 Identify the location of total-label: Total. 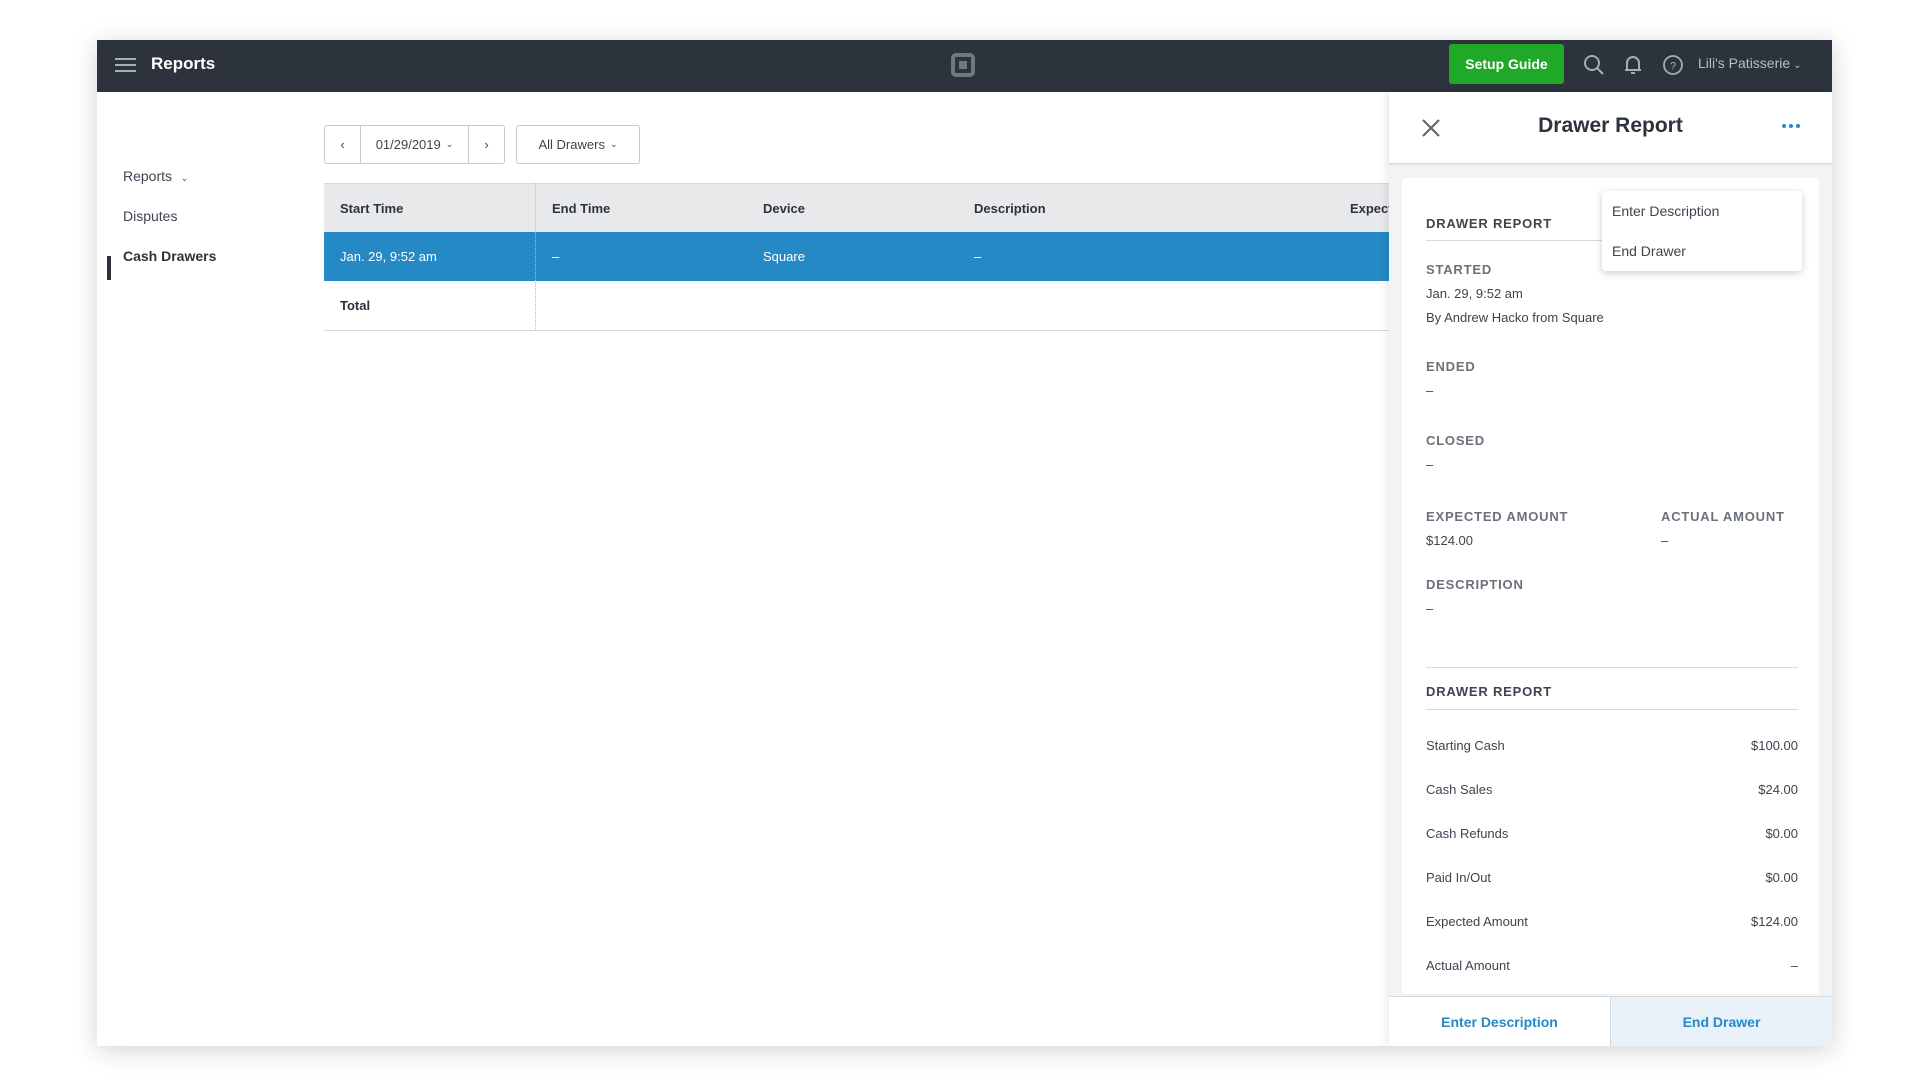
(355, 305).